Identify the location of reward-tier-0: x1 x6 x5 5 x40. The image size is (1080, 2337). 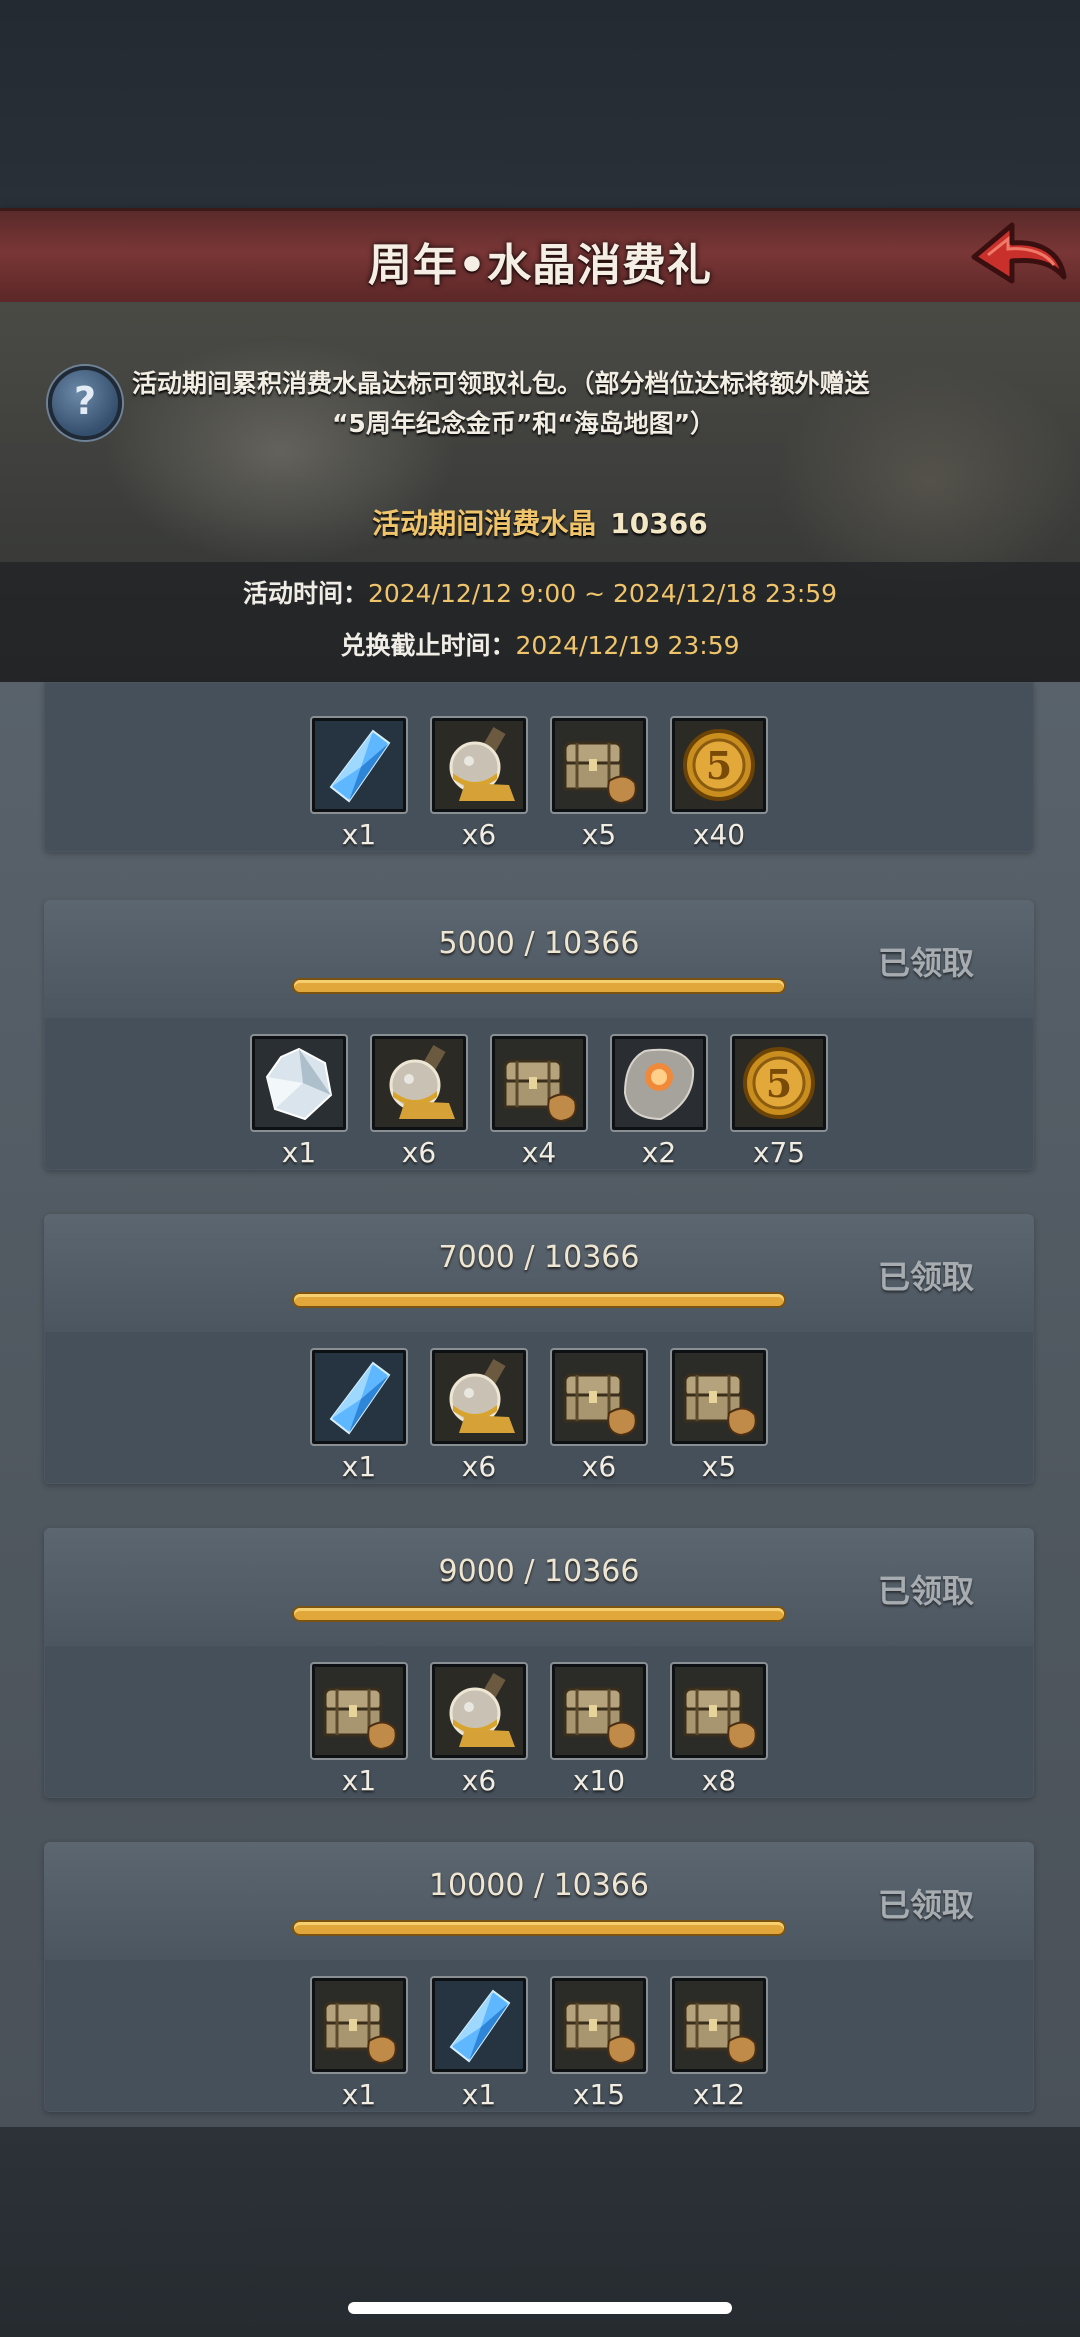
(539, 767).